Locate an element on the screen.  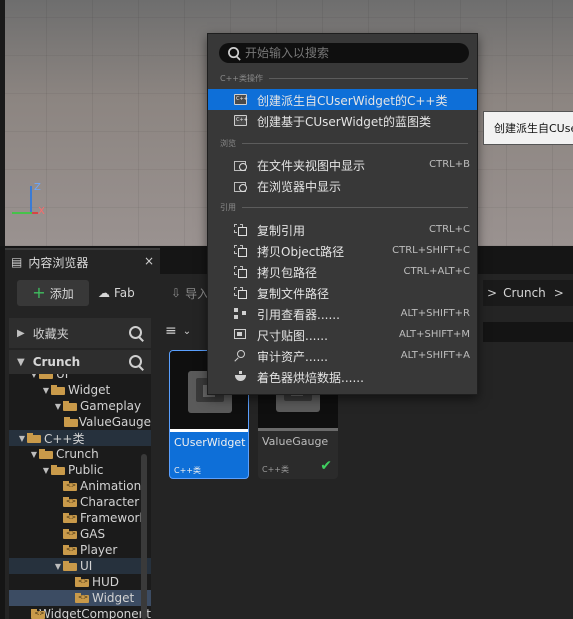
import-button-label: 导入 is located at coordinates (197, 293).